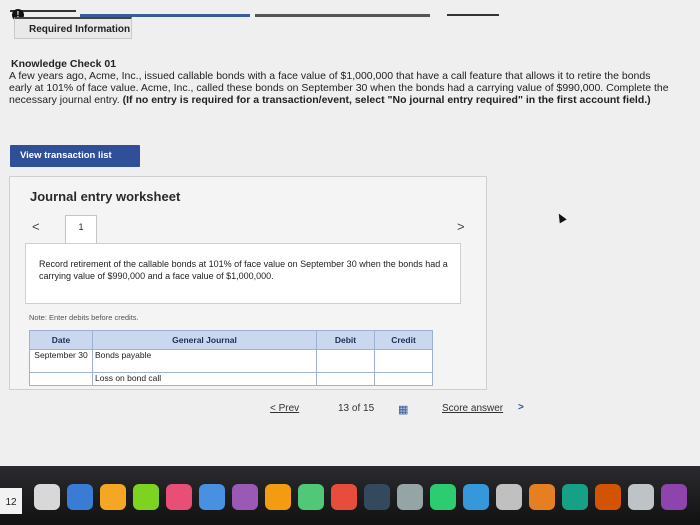  I want to click on date-cell, so click(61, 379).